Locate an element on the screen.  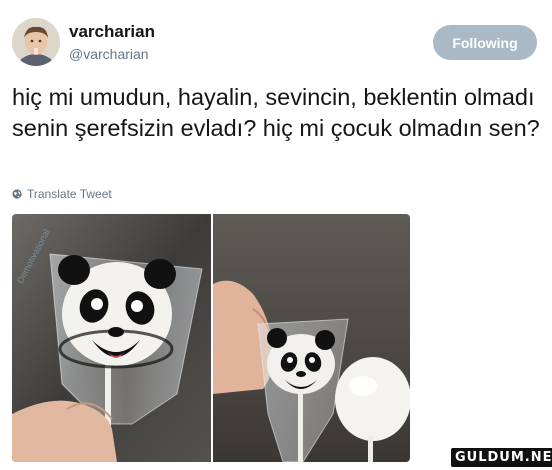
avatar is located at coordinates (36, 42).